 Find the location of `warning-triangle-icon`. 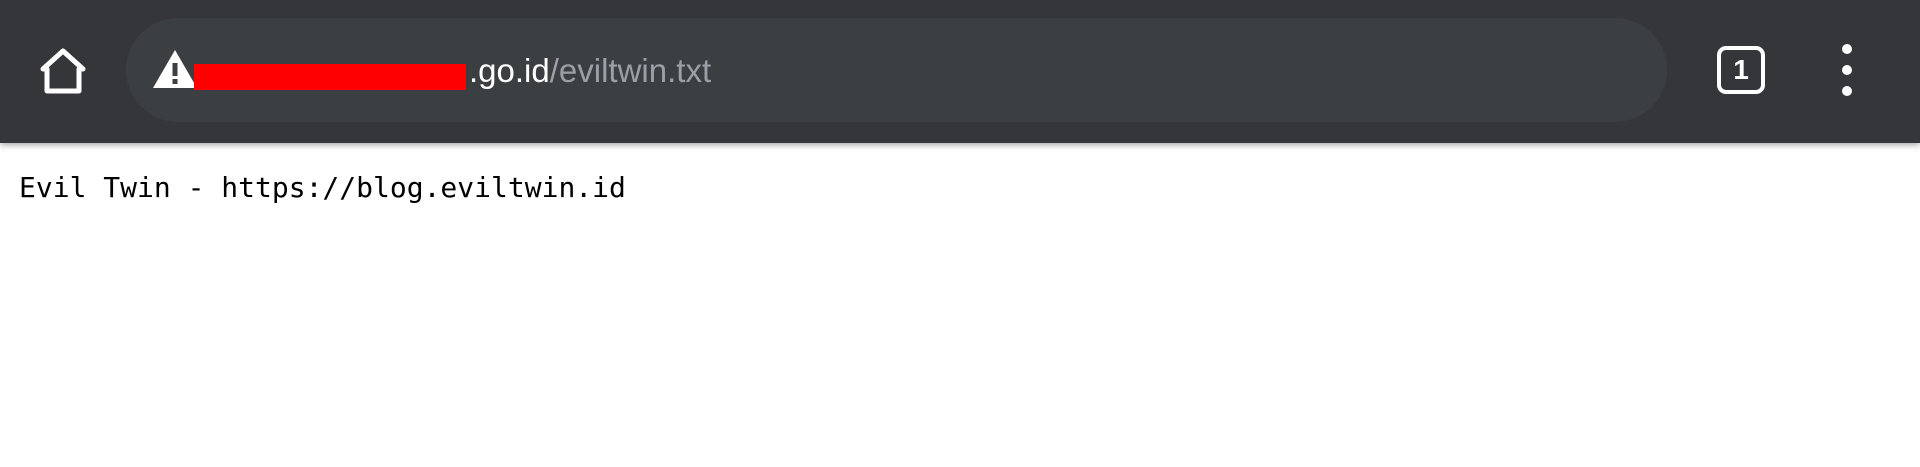

warning-triangle-icon is located at coordinates (175, 69).